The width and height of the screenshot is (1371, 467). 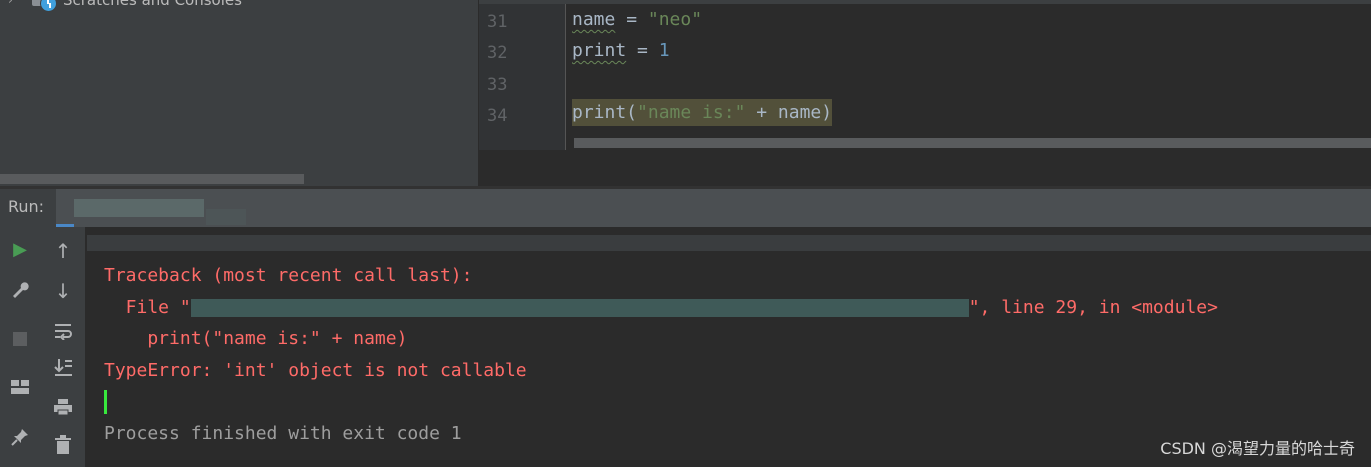 What do you see at coordinates (522, 77) in the screenshot?
I see `line-number-gutter: 31 32 33 34` at bounding box center [522, 77].